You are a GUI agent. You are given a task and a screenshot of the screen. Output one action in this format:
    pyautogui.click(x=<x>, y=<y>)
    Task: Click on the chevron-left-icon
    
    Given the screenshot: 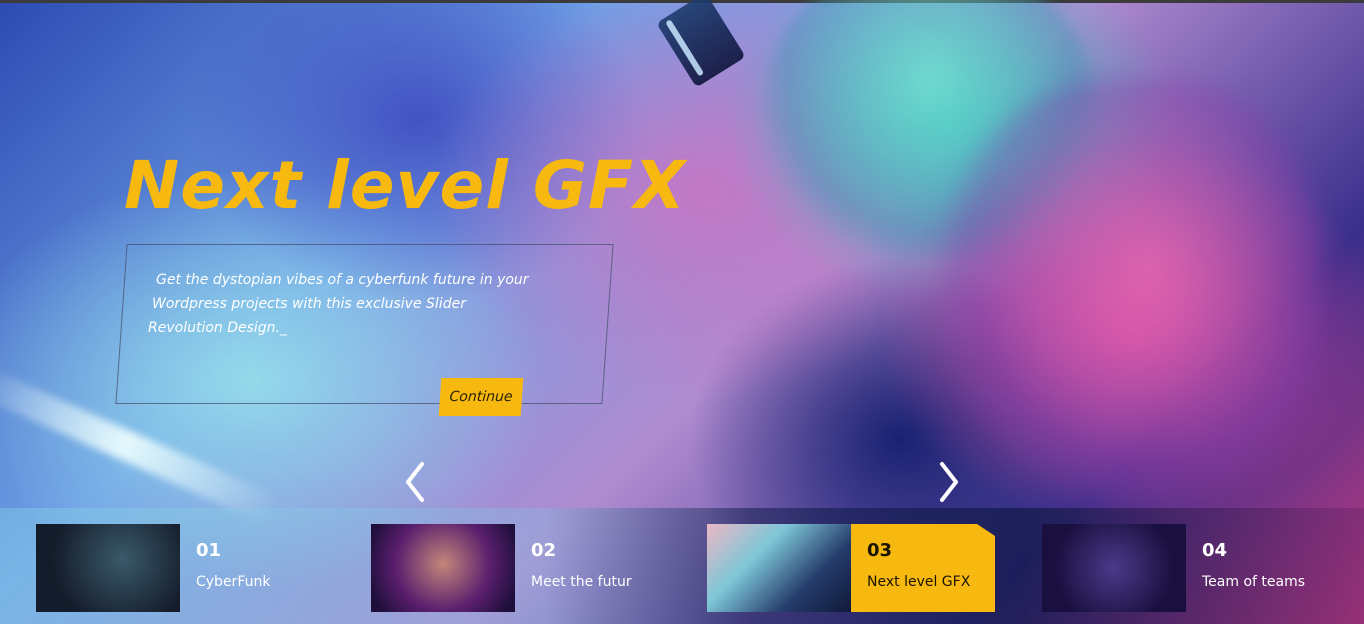 What is the action you would take?
    pyautogui.click(x=415, y=482)
    